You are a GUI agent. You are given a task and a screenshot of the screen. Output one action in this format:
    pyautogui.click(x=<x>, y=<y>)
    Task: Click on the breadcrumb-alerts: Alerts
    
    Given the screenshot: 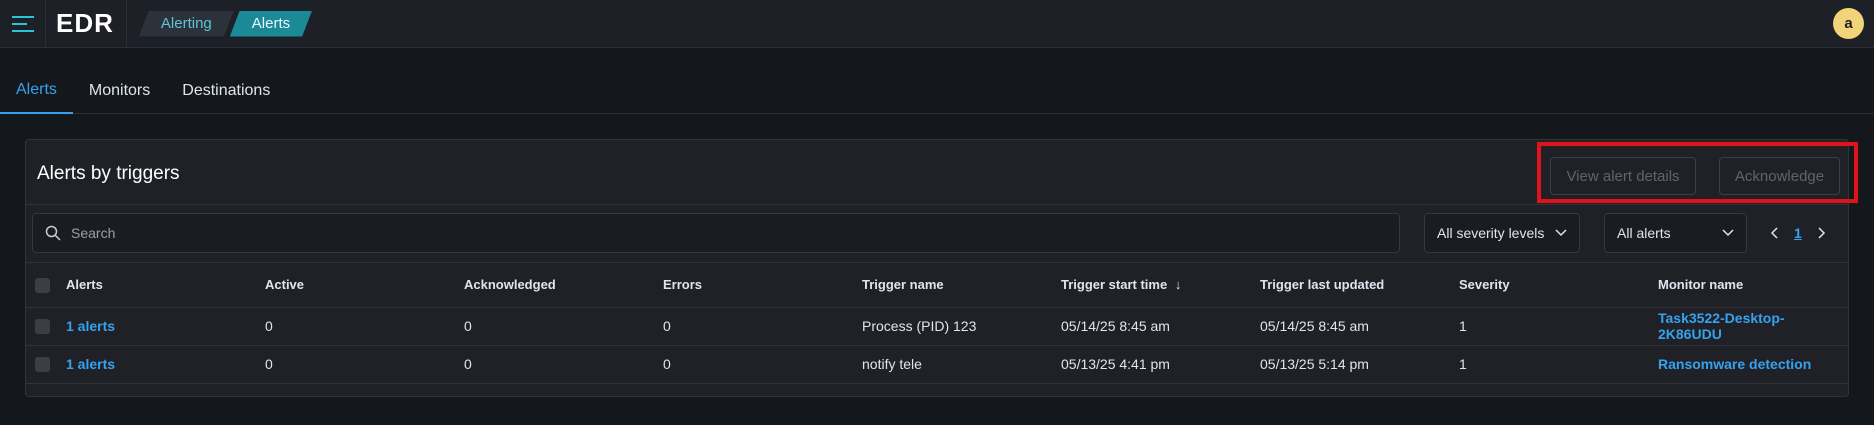 What is the action you would take?
    pyautogui.click(x=271, y=24)
    